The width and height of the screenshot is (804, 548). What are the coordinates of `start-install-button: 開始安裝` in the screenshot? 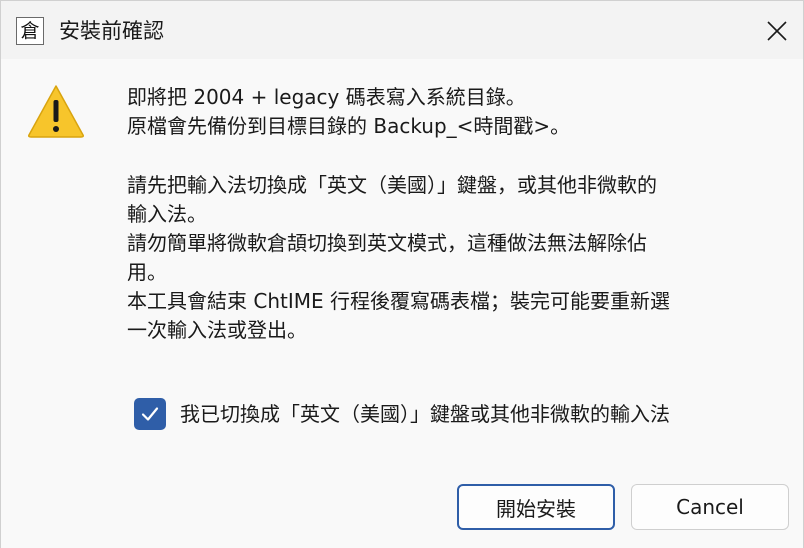 It's located at (536, 507).